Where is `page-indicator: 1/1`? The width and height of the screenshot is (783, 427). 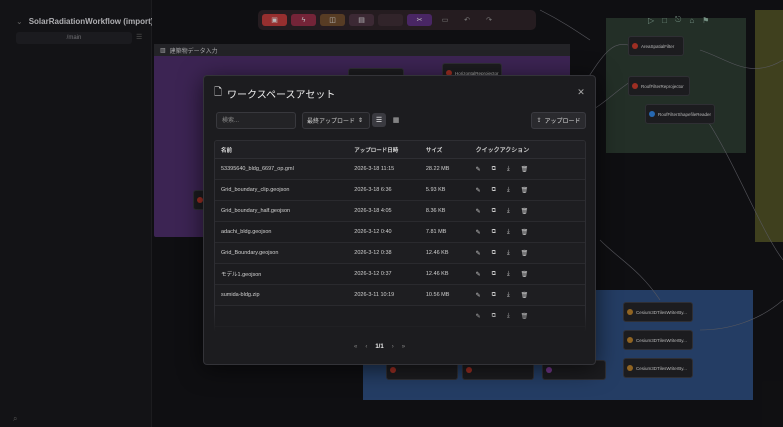 page-indicator: 1/1 is located at coordinates (379, 347).